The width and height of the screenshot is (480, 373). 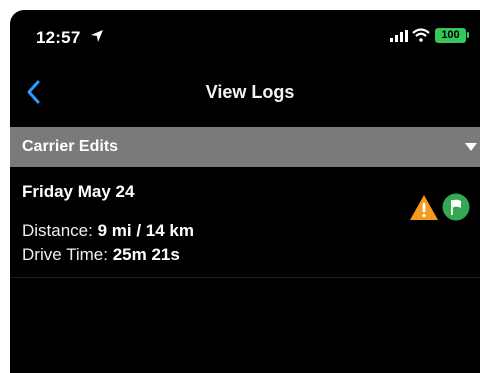 What do you see at coordinates (450, 35) in the screenshot?
I see `battery-icon: 100` at bounding box center [450, 35].